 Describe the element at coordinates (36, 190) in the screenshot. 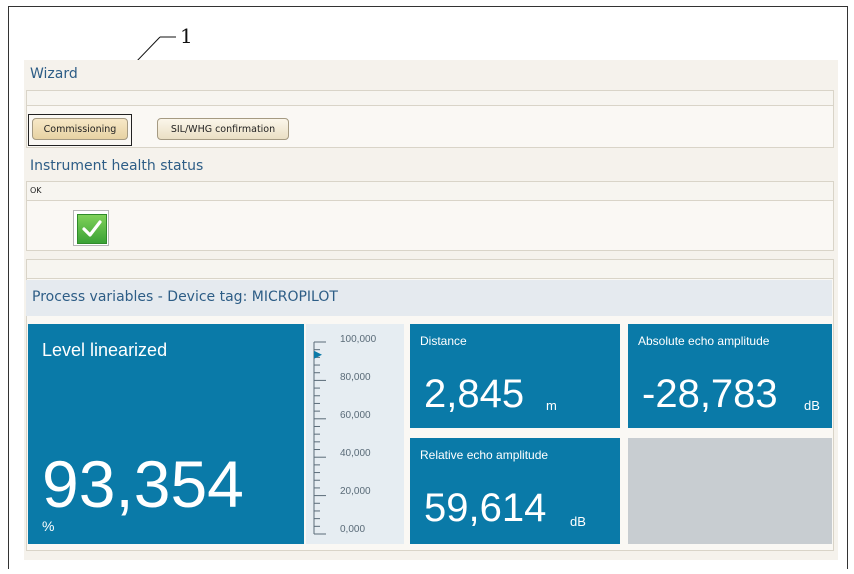

I see `health-status-text: OK` at that location.